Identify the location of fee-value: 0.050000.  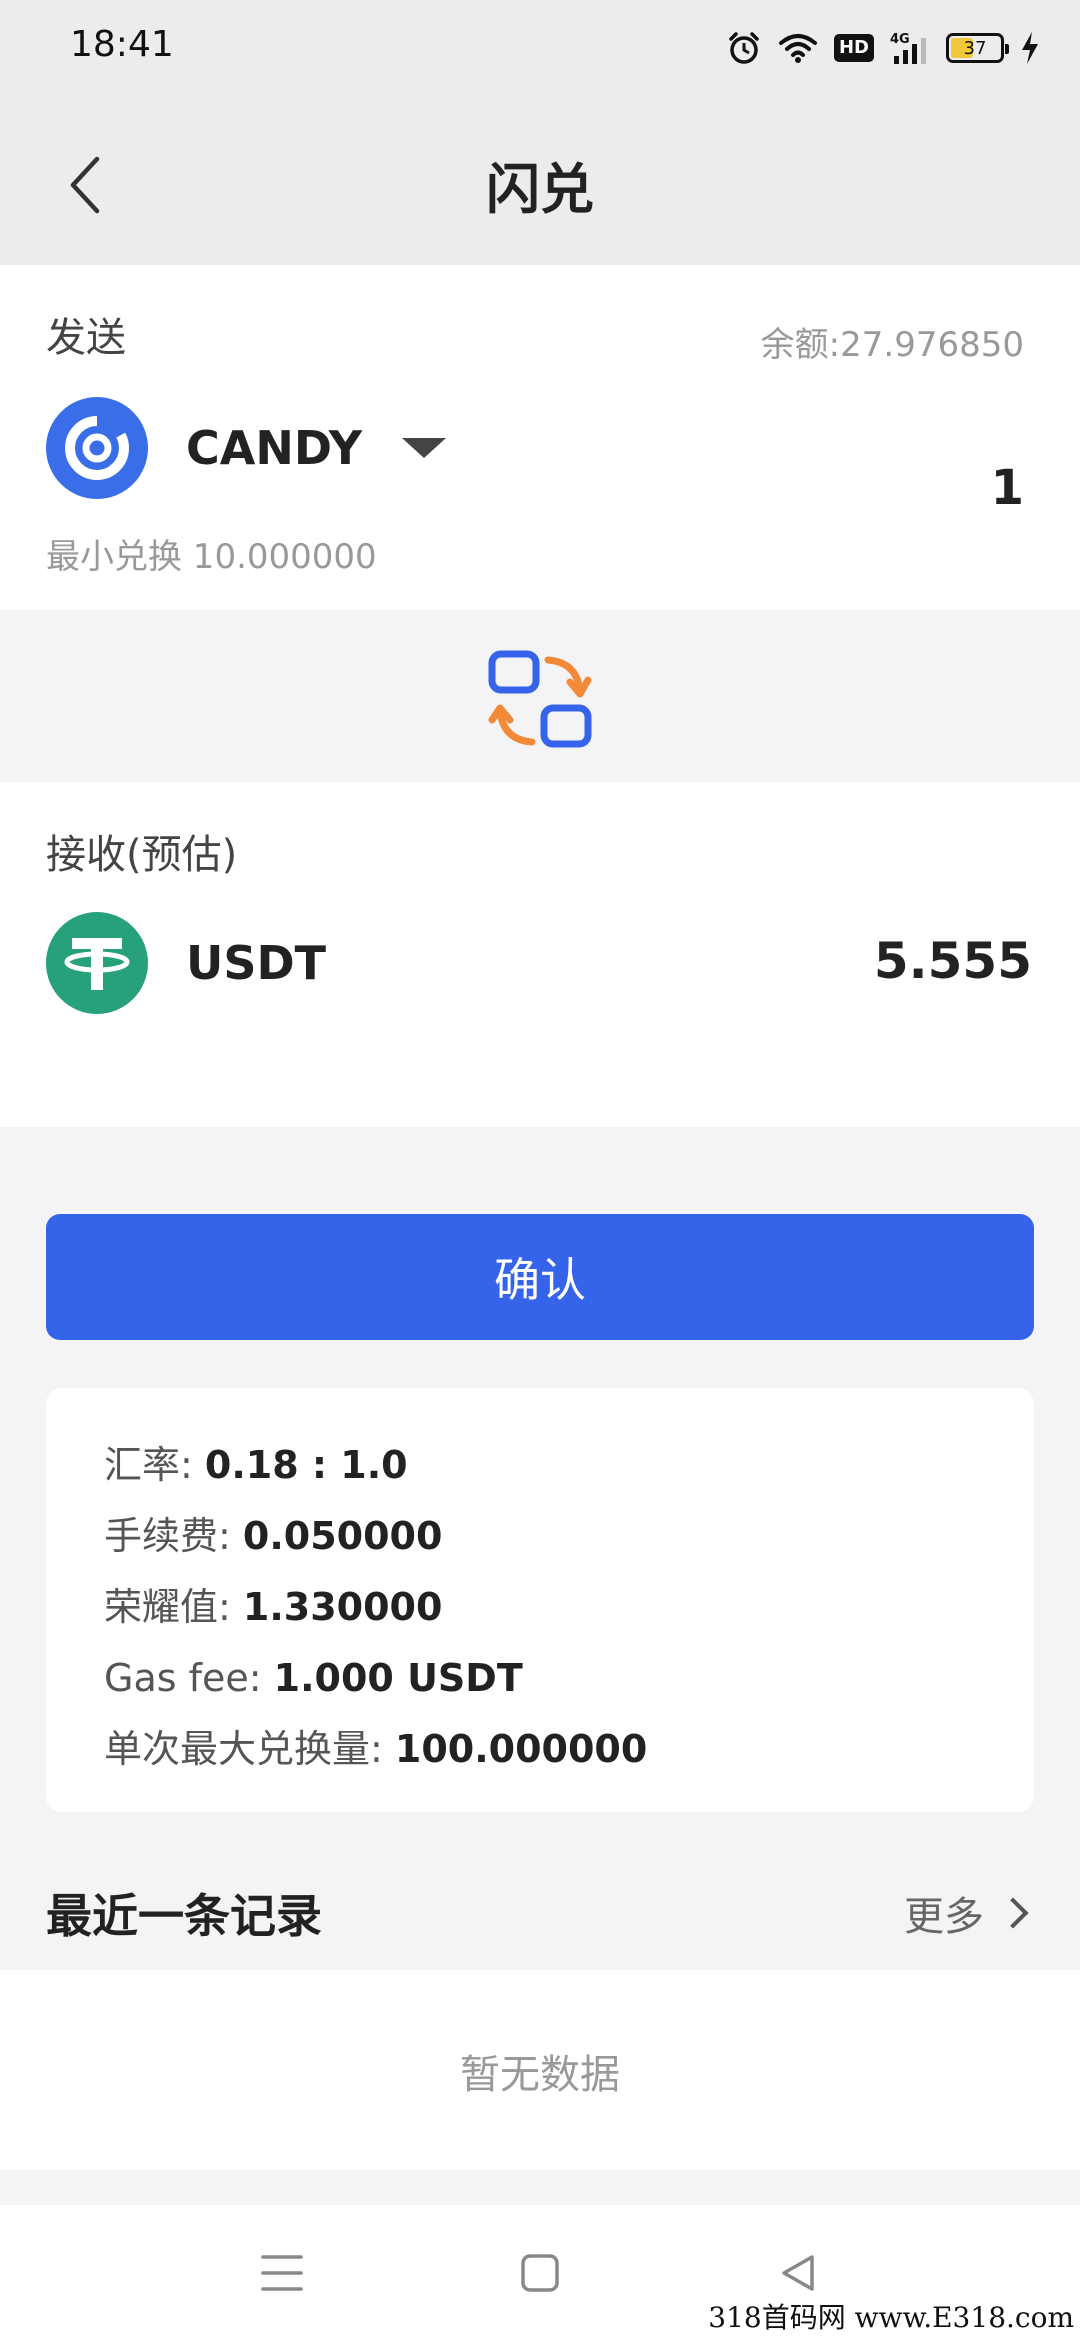
(342, 1536).